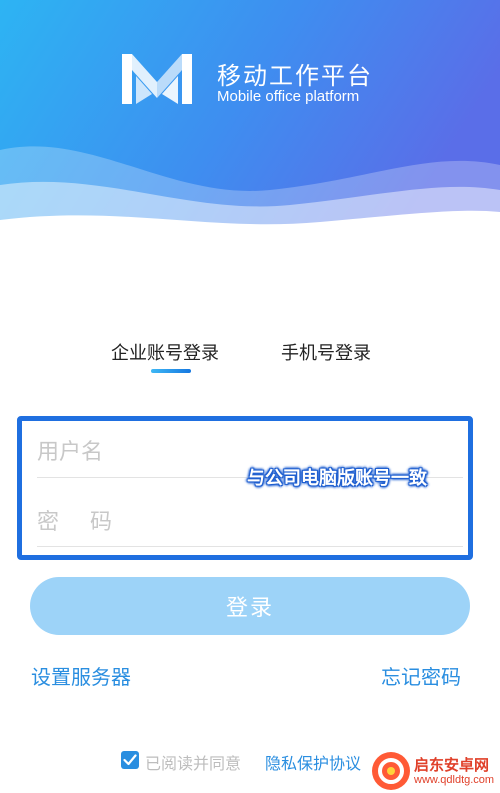 The height and width of the screenshot is (793, 500). I want to click on password-input, so click(250, 522).